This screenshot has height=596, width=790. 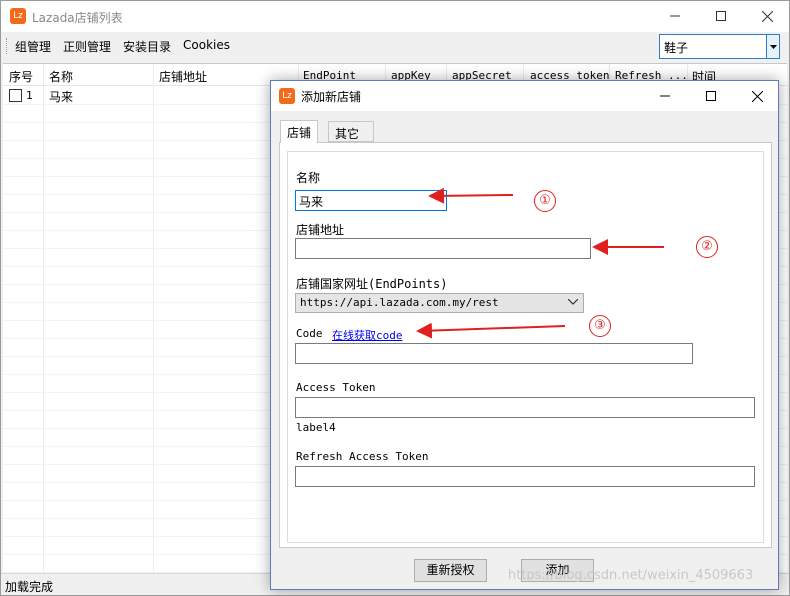 I want to click on annotation-marker-3: ③, so click(x=600, y=326).